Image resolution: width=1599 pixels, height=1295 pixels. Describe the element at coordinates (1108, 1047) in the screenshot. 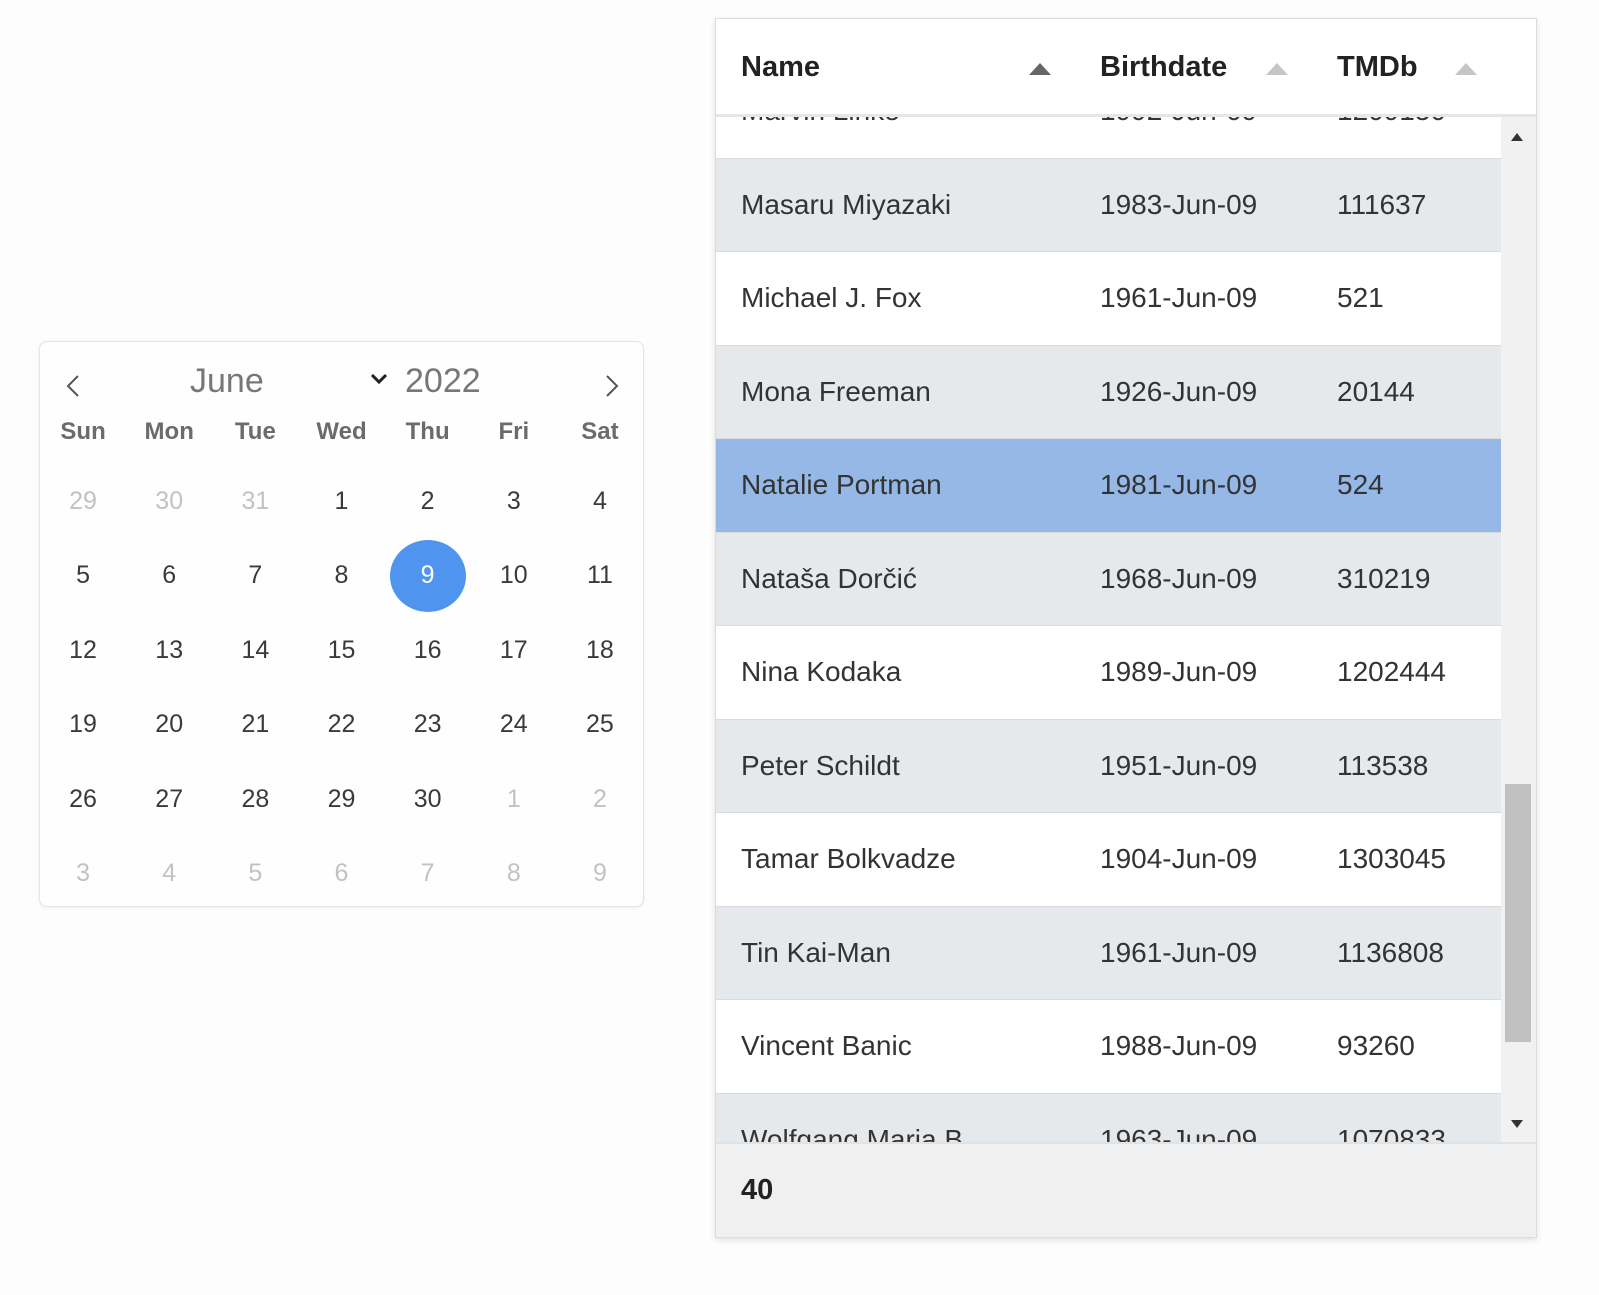

I see `table-row: Vincent Banic 1988-Jun-09 93260` at that location.